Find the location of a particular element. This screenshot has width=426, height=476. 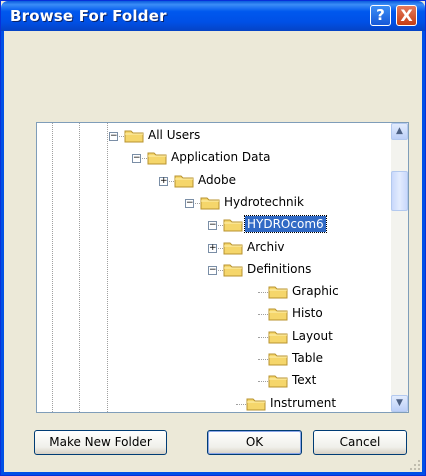

tree-item-label: Layout is located at coordinates (312, 336).